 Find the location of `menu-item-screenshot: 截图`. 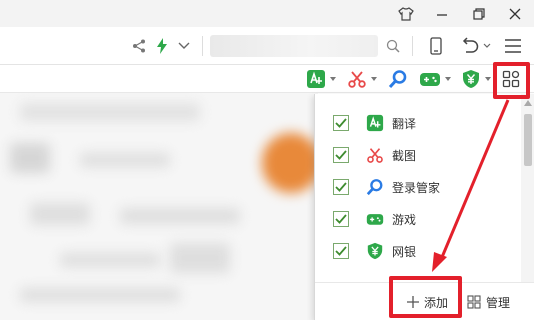

menu-item-screenshot: 截图 is located at coordinates (418, 155).